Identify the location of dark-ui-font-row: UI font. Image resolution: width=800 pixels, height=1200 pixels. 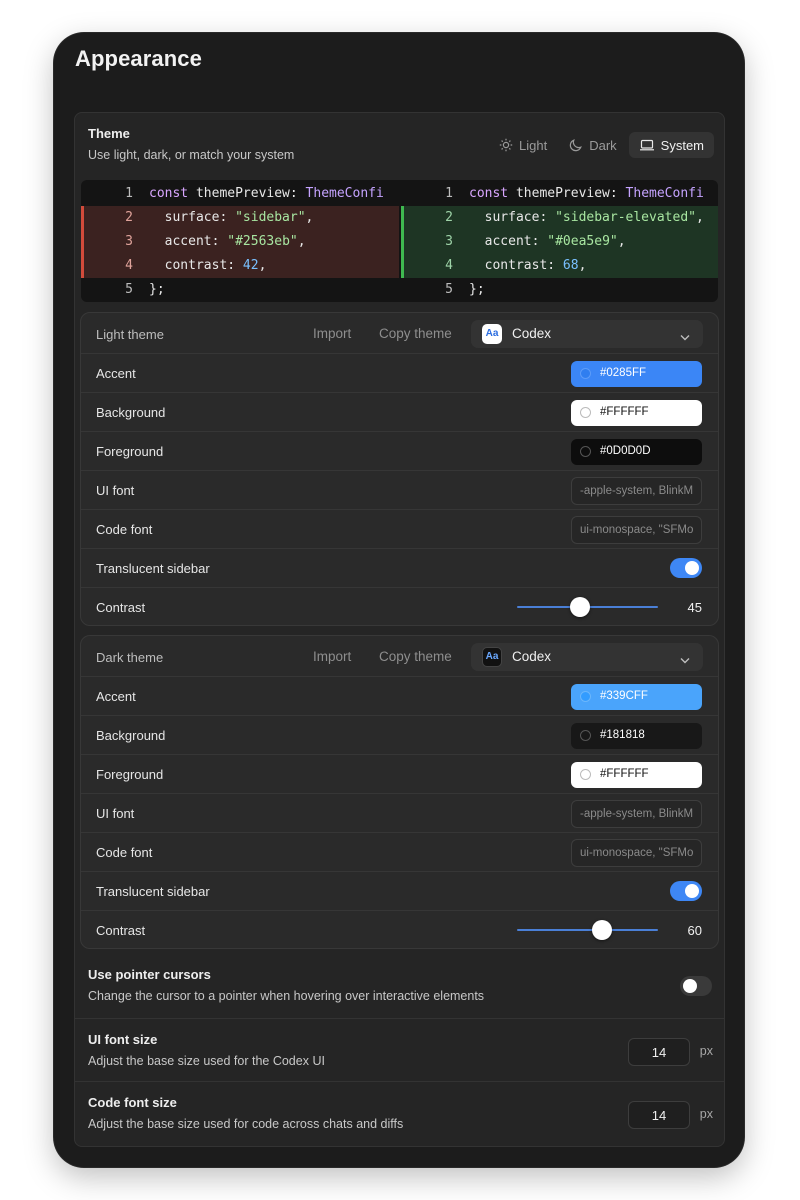
(399, 812).